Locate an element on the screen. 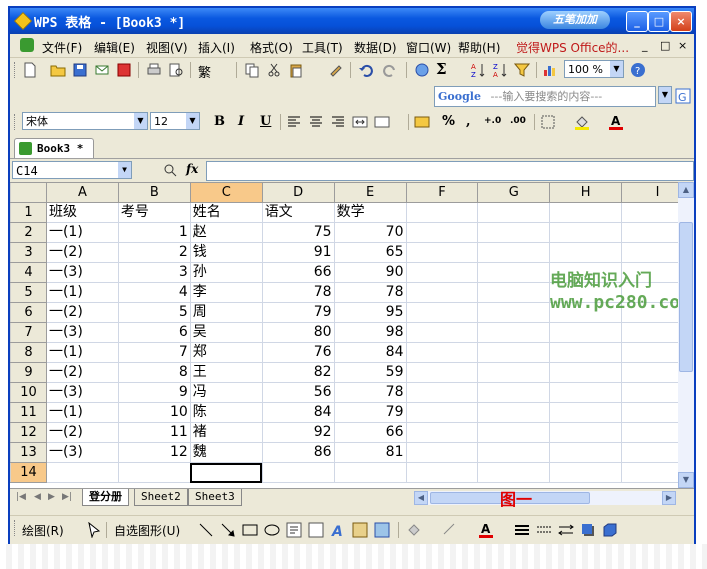 Image resolution: width=707 pixels, height=569 pixels. row-header: 1 is located at coordinates (28, 212).